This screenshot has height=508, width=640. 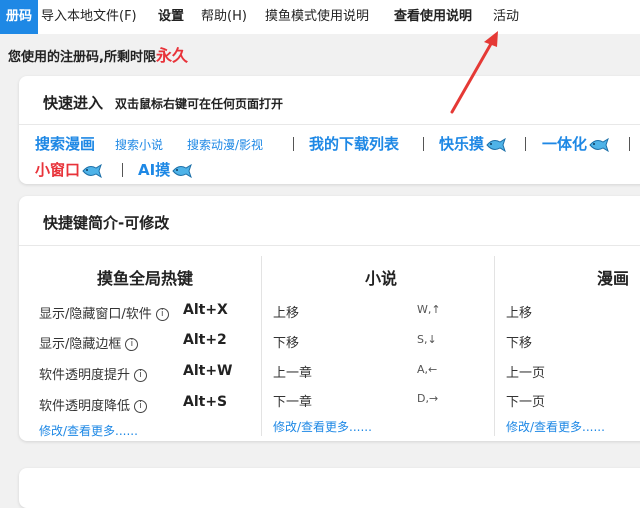 What do you see at coordinates (82, 57) in the screenshot?
I see `notice-text: 您使用的注册码,所剩时限` at bounding box center [82, 57].